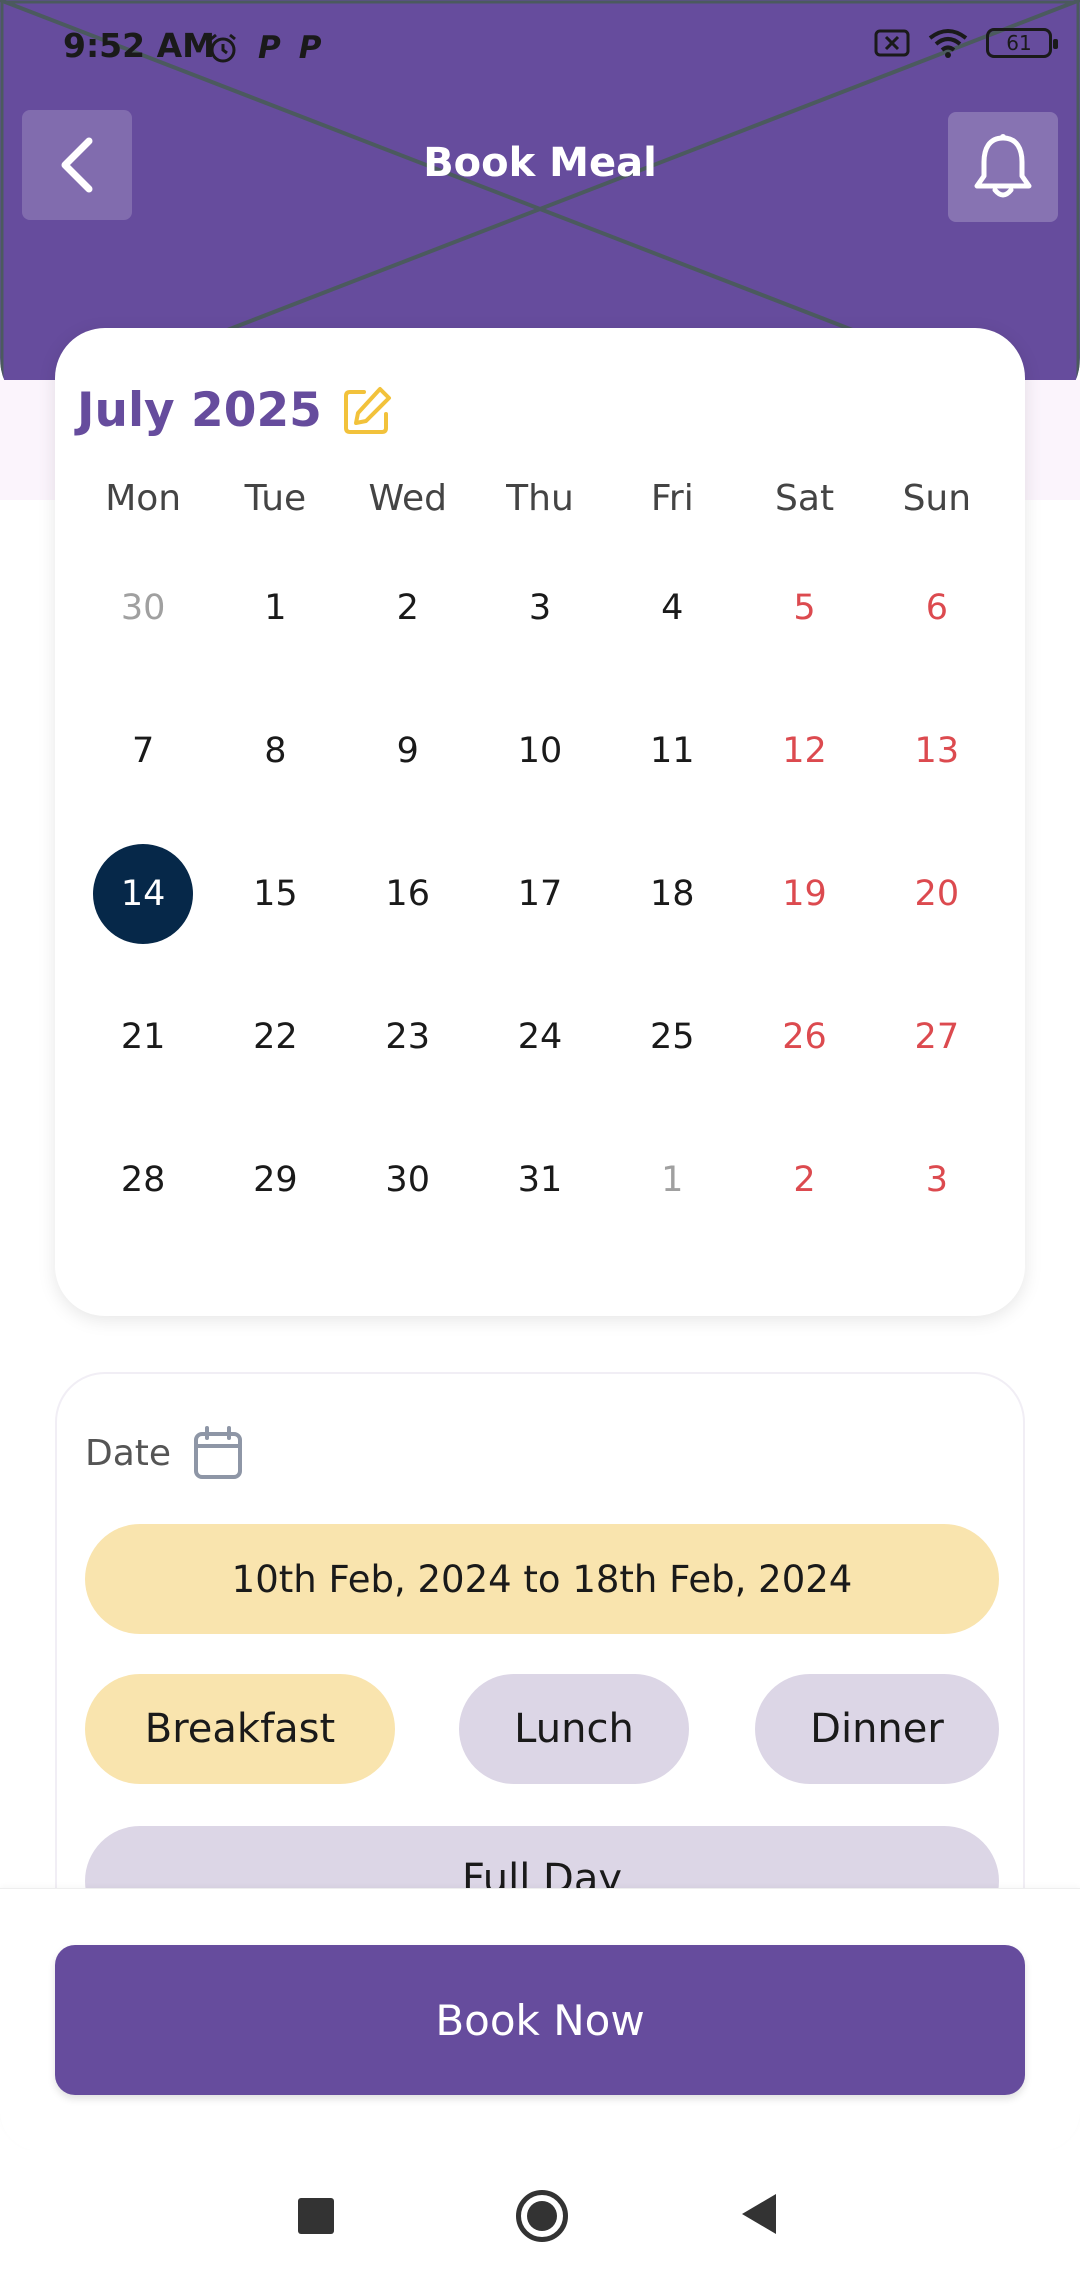 Image resolution: width=1080 pixels, height=2280 pixels. What do you see at coordinates (143, 498) in the screenshot?
I see `weekday-label: Mon` at bounding box center [143, 498].